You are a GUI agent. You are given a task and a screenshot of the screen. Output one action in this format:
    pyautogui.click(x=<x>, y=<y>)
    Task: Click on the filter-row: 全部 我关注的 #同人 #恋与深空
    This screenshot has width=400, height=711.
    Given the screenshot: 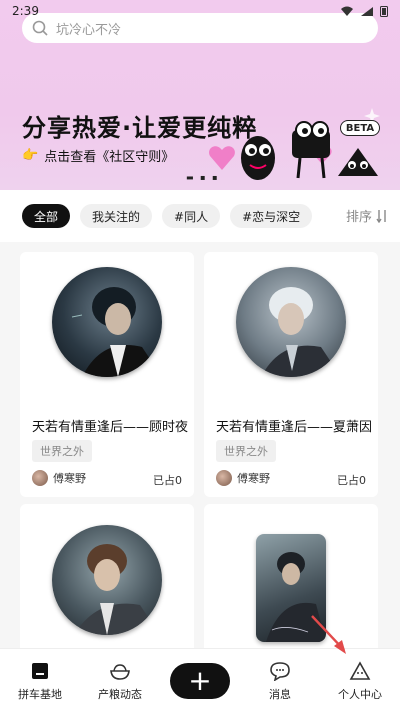 What is the action you would take?
    pyautogui.click(x=200, y=216)
    